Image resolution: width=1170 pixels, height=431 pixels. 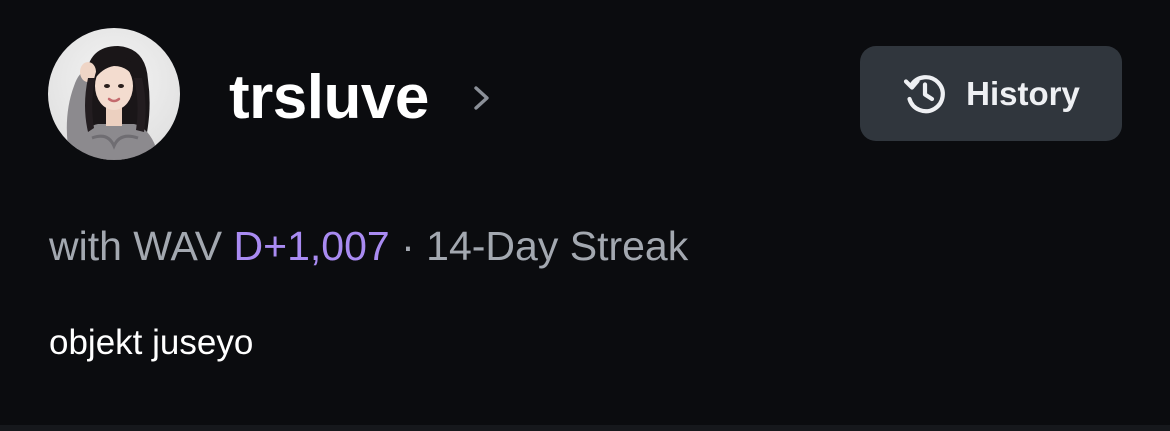 I want to click on chevron-right-icon, so click(x=482, y=98).